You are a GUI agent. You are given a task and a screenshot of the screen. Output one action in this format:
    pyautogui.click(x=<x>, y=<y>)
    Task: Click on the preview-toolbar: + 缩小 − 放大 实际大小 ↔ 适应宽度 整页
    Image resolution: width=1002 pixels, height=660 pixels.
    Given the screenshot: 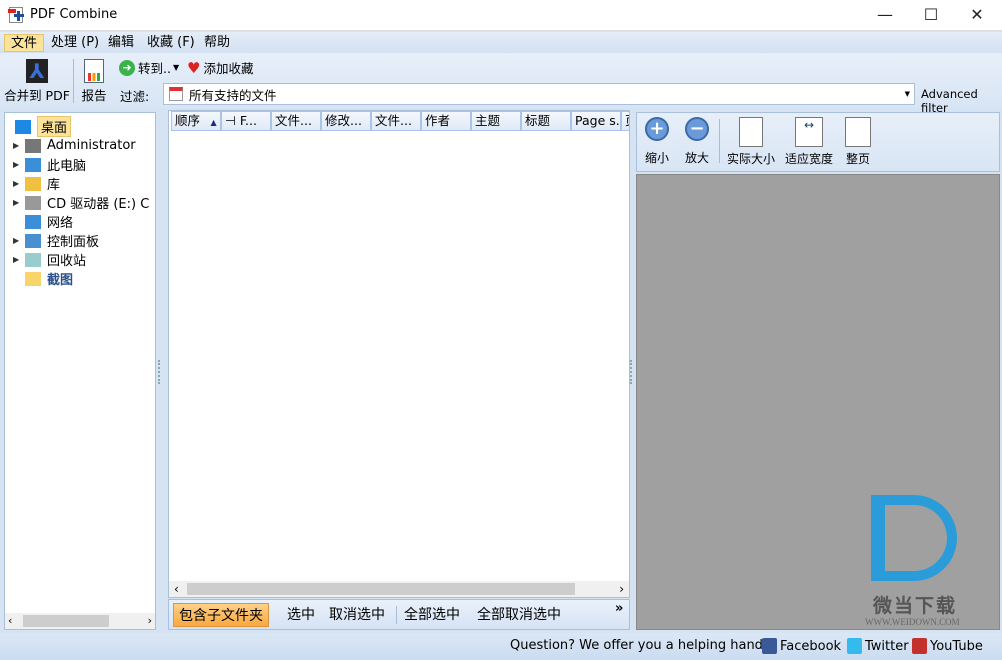 What is the action you would take?
    pyautogui.click(x=818, y=142)
    